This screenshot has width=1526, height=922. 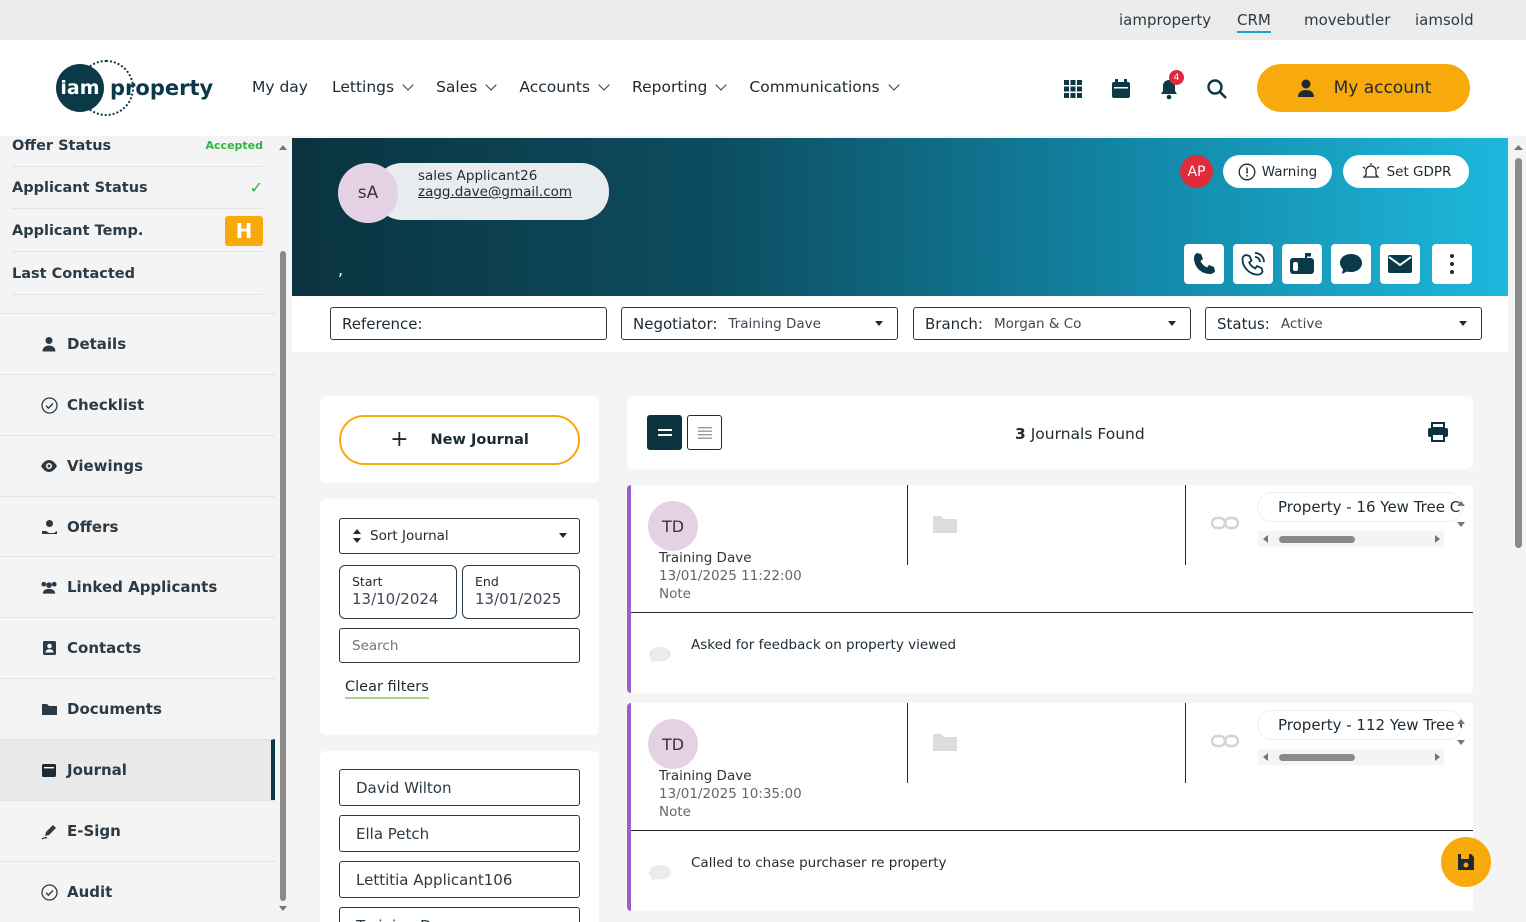 What do you see at coordinates (675, 812) in the screenshot?
I see `journal-type: Note` at bounding box center [675, 812].